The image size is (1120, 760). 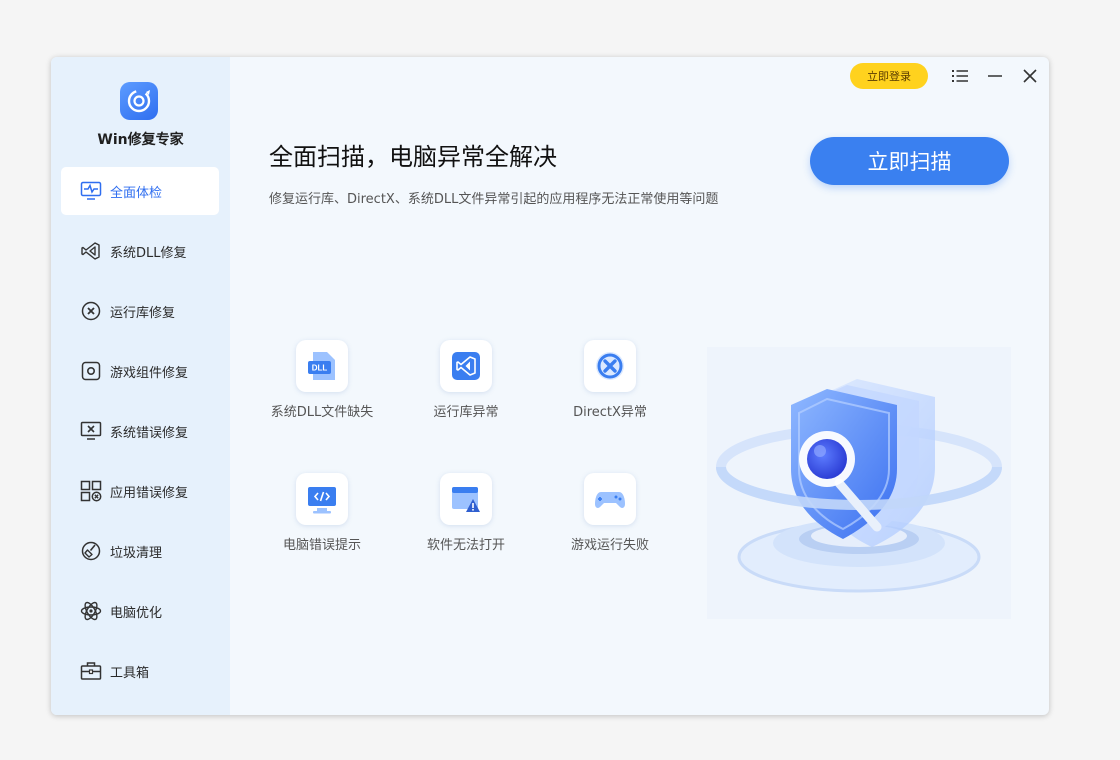 I want to click on broom-icon, so click(x=91, y=551).